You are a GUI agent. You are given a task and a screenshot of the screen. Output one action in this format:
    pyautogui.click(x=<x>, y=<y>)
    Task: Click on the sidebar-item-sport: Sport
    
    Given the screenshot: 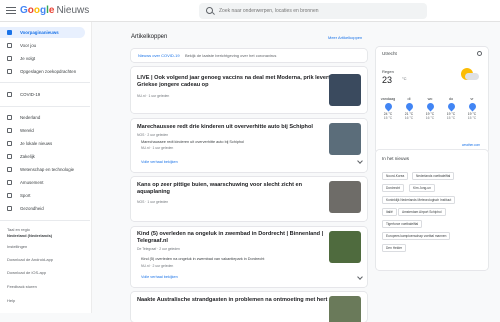 What is the action you would take?
    pyautogui.click(x=45, y=195)
    